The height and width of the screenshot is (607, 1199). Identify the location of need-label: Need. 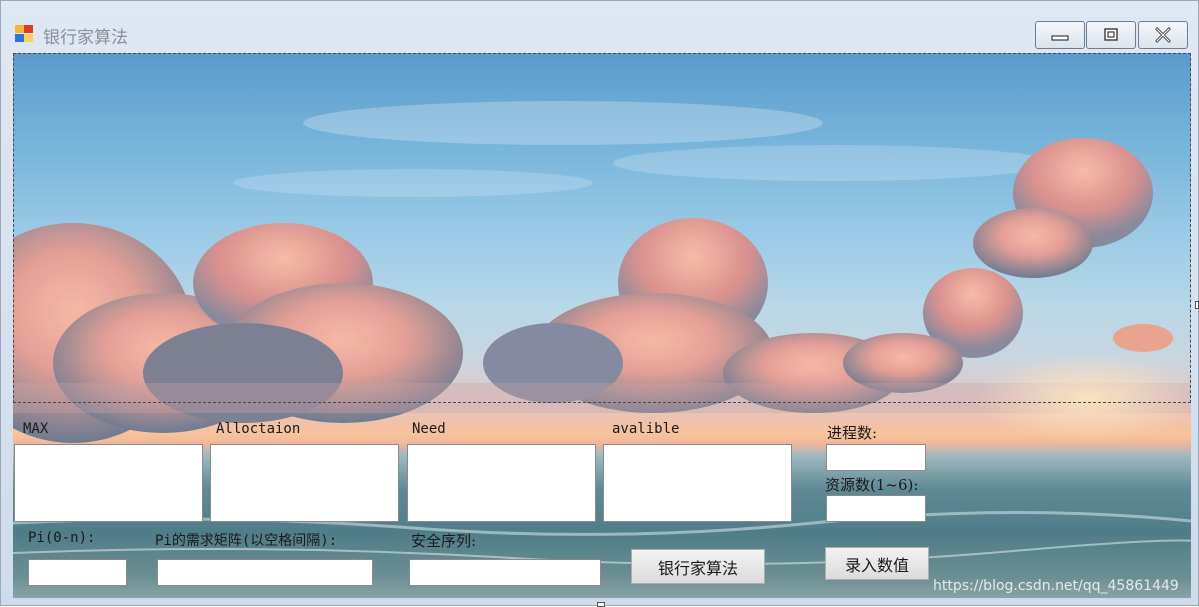
(429, 429).